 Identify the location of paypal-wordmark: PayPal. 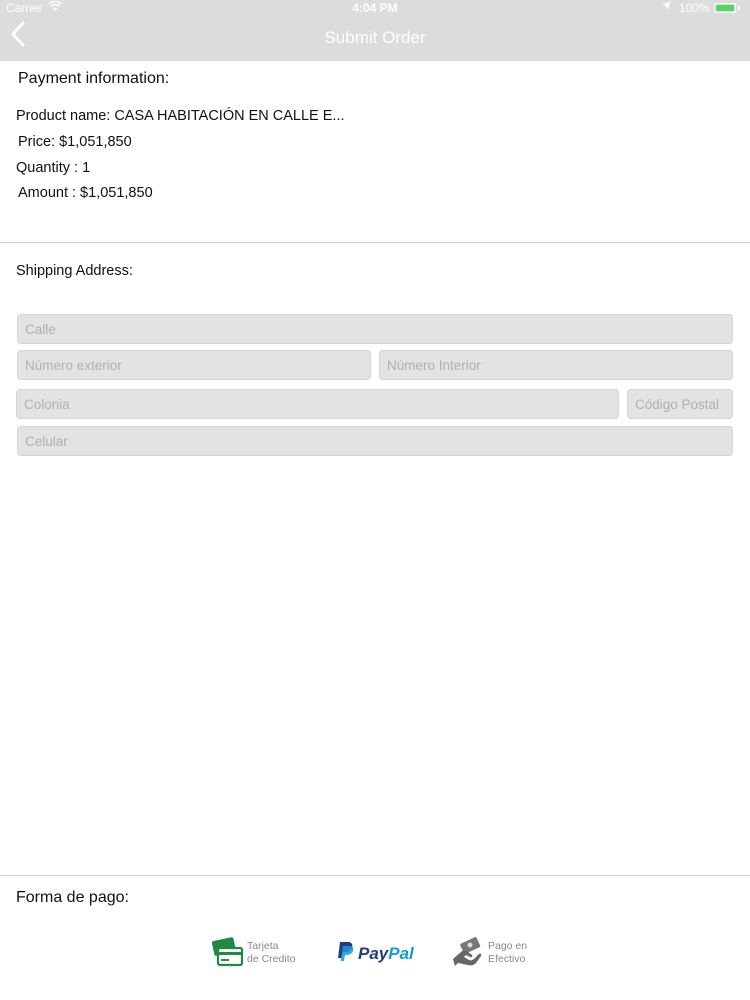
(386, 954).